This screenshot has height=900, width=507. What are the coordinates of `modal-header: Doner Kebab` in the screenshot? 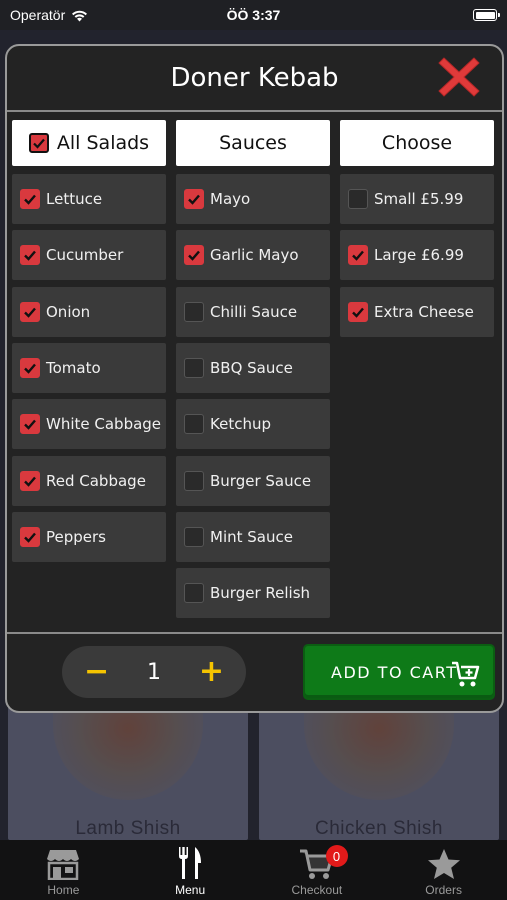 It's located at (254, 79).